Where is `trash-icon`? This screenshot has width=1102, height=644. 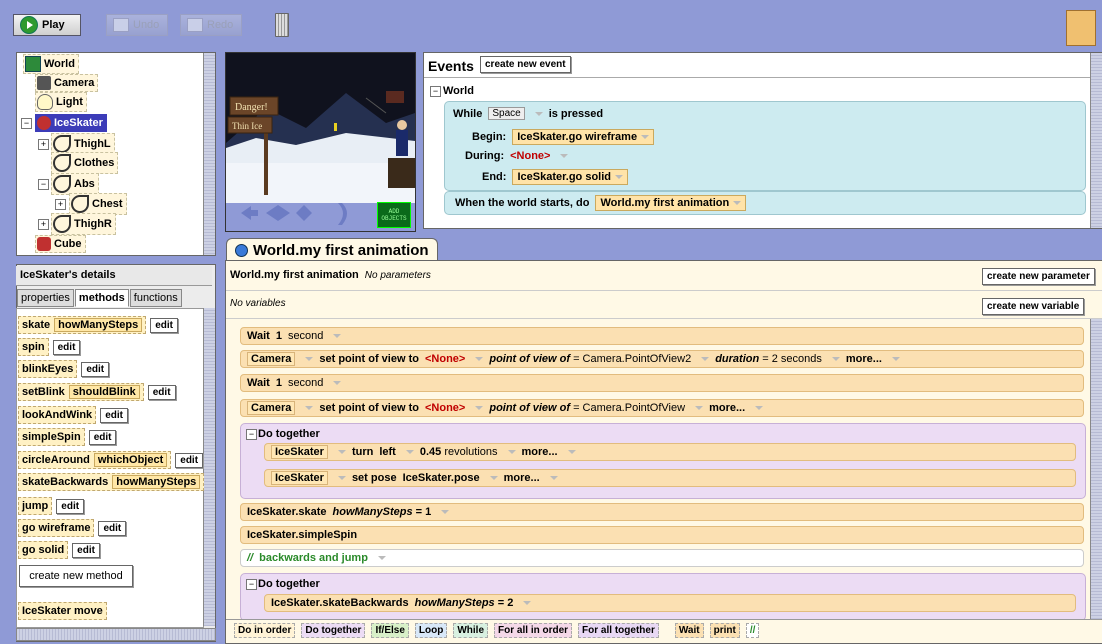 trash-icon is located at coordinates (282, 25).